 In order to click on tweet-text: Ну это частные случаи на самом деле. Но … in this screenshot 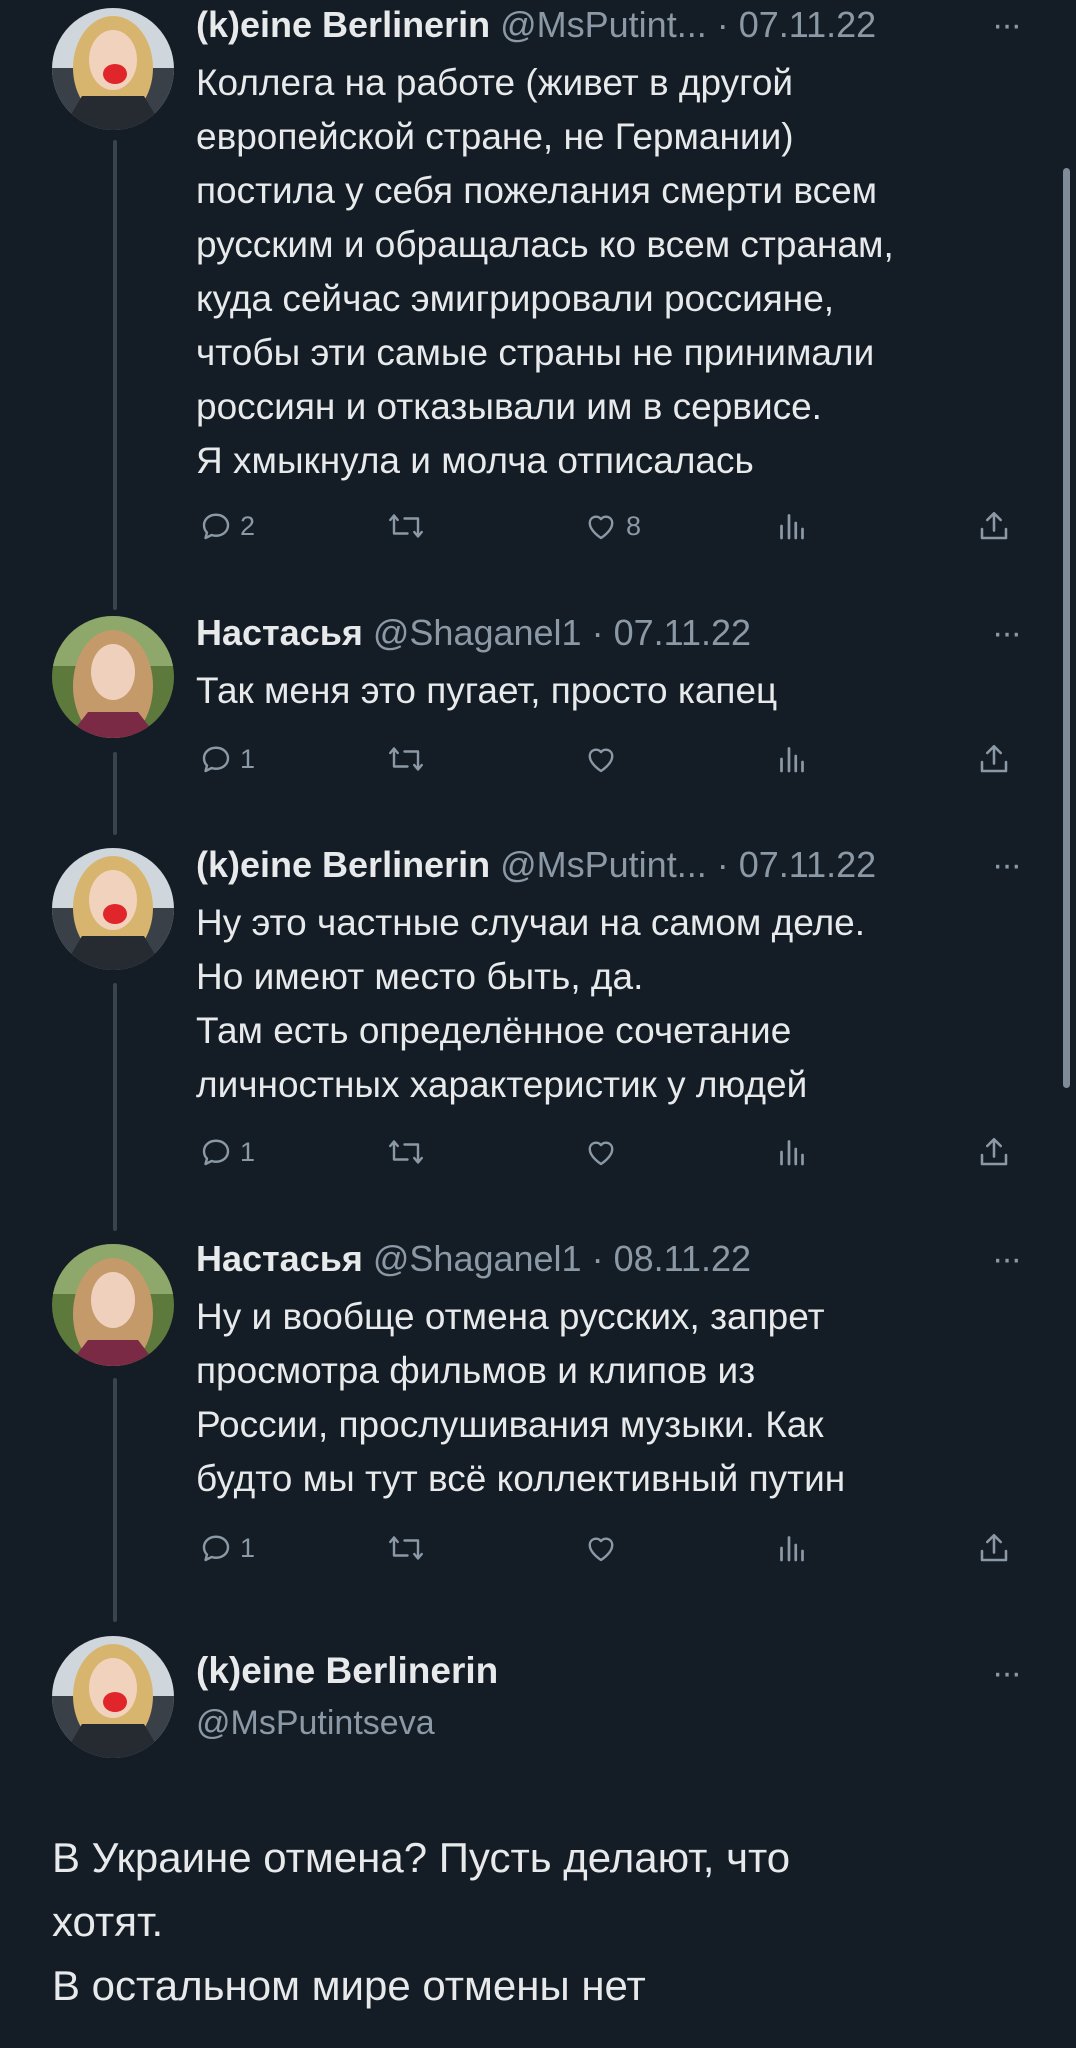, I will do `click(611, 1004)`.